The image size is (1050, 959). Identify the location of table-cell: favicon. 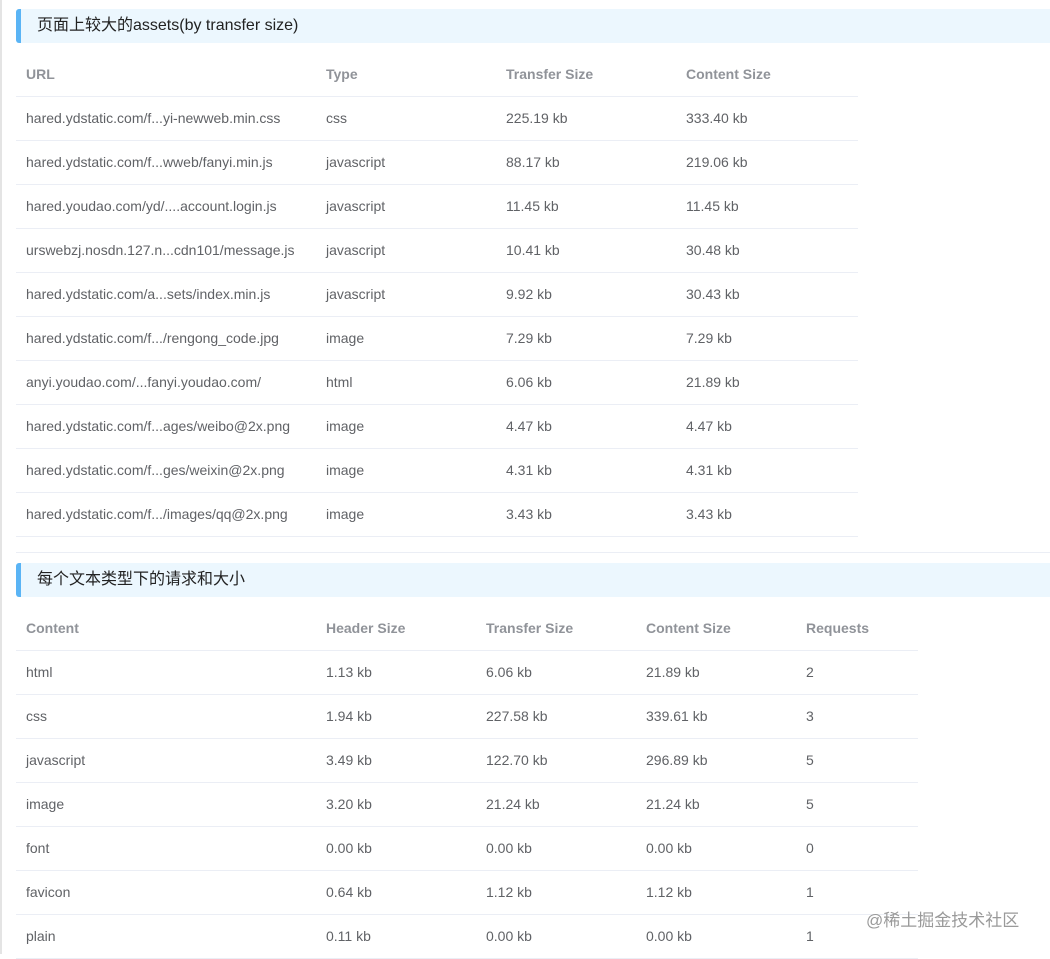
(166, 892).